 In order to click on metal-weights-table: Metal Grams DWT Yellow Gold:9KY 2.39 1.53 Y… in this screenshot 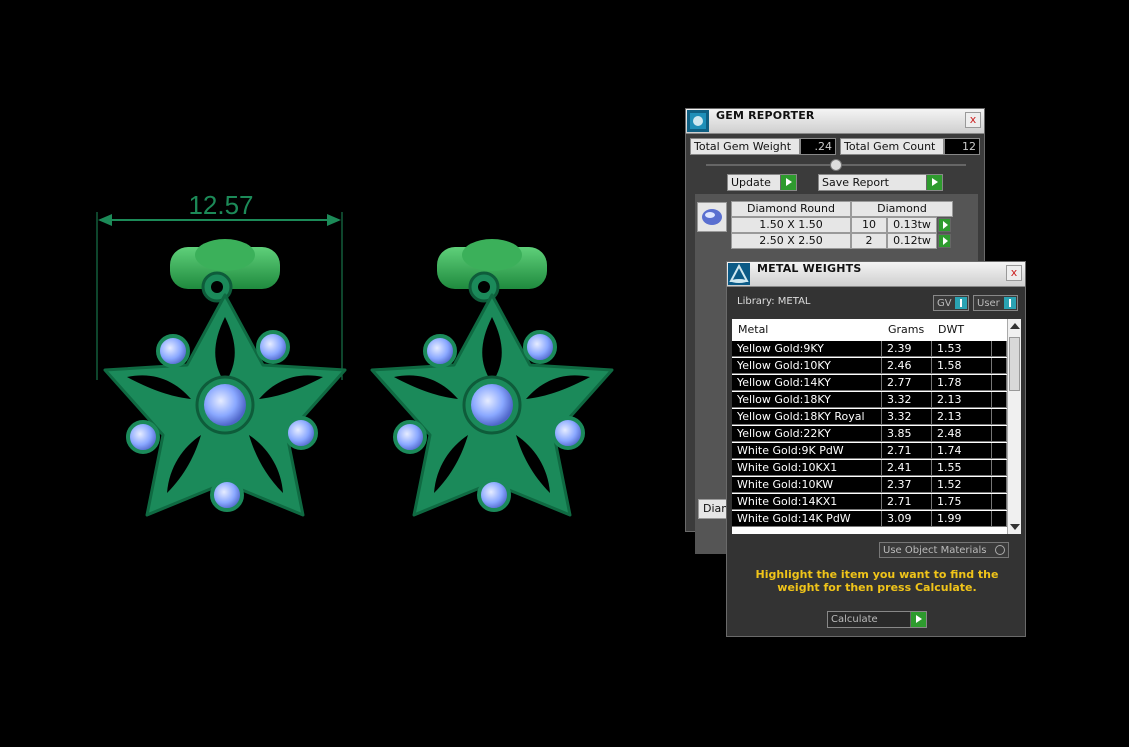, I will do `click(876, 426)`.